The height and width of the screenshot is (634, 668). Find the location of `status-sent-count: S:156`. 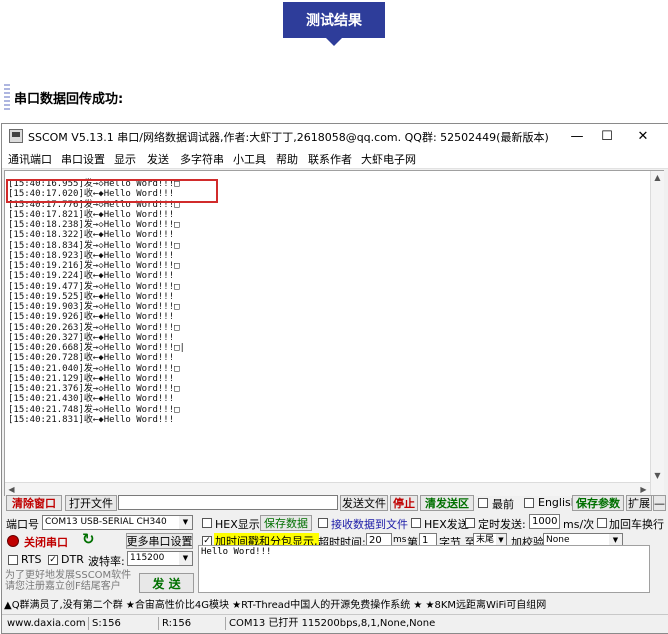

status-sent-count: S:156 is located at coordinates (106, 623).